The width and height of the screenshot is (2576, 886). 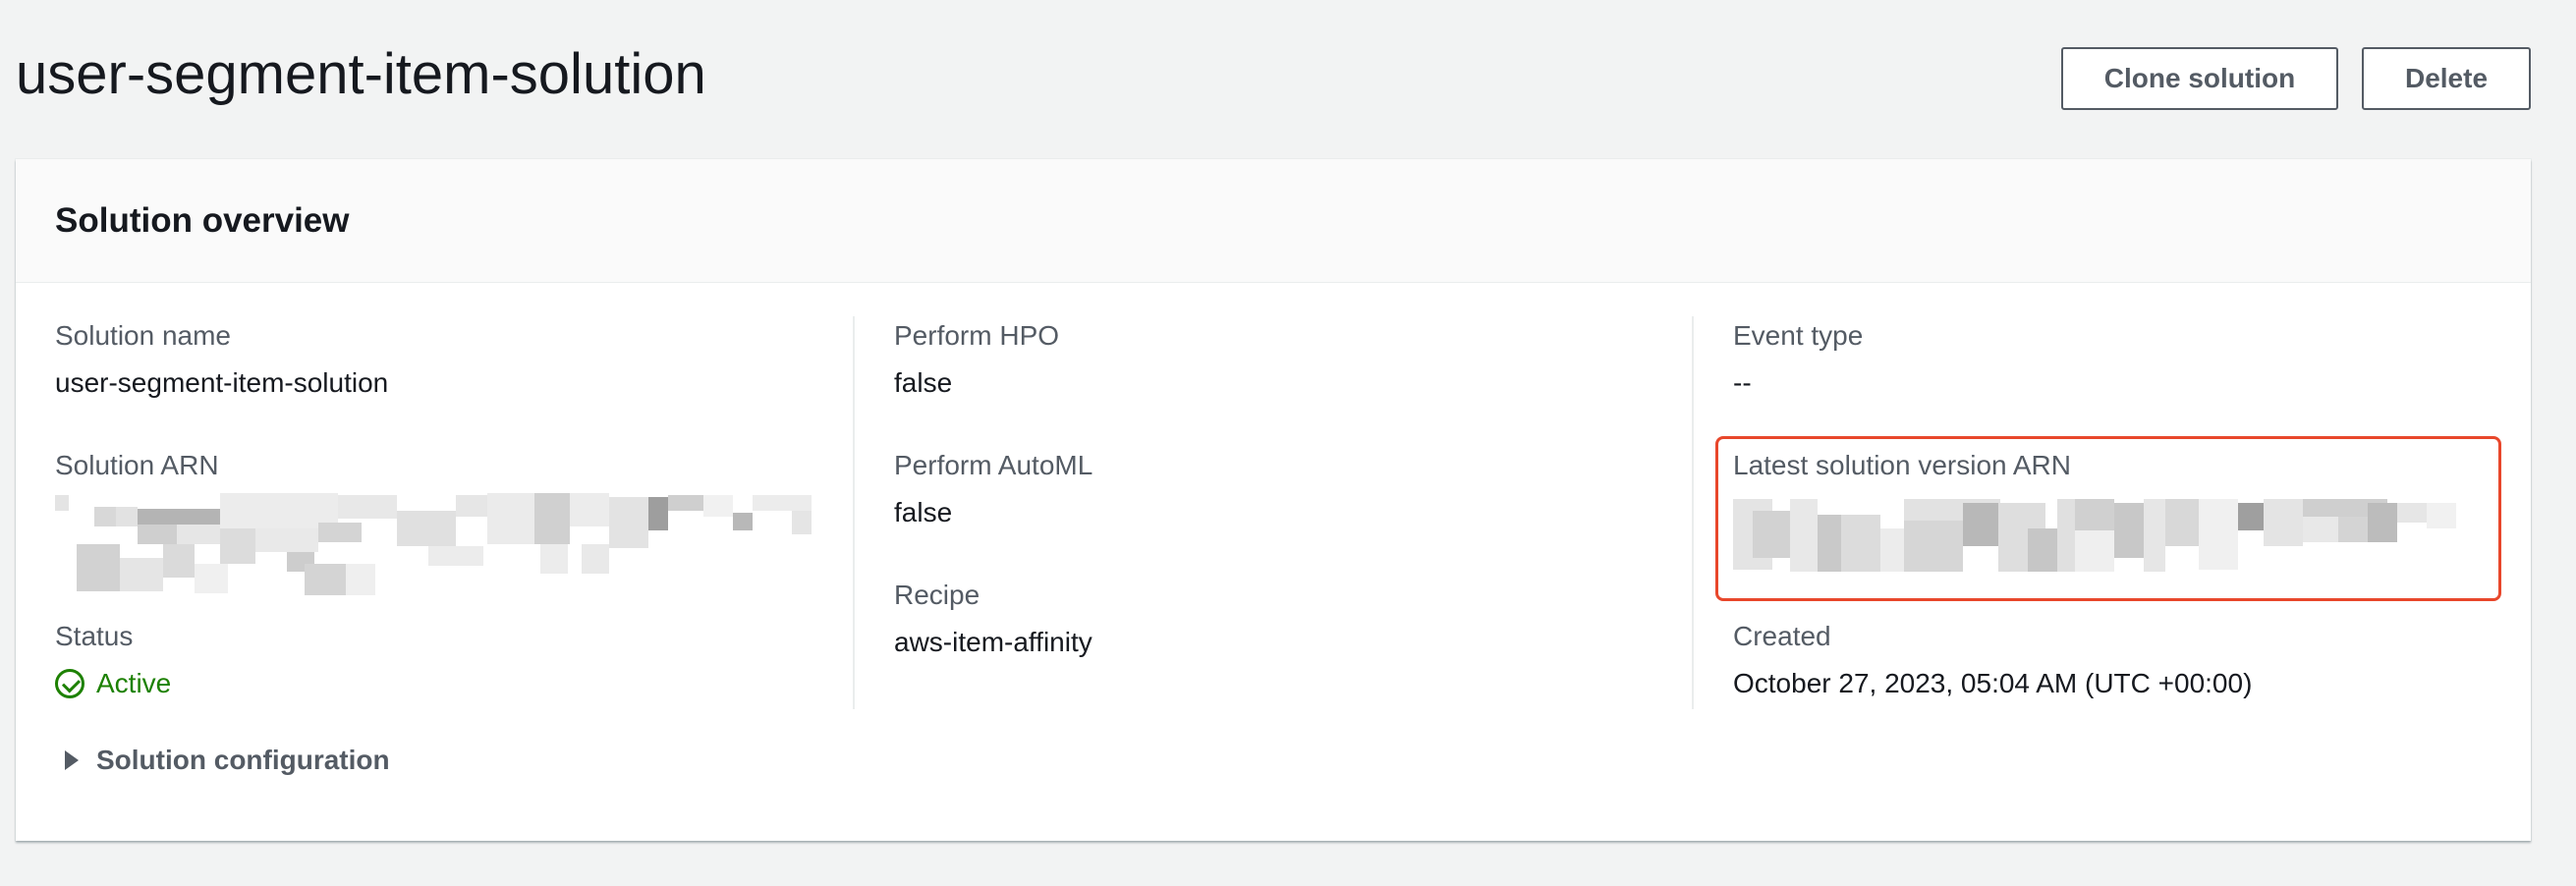 I want to click on solution-configuration-expander: Solution configuration, so click(x=227, y=760).